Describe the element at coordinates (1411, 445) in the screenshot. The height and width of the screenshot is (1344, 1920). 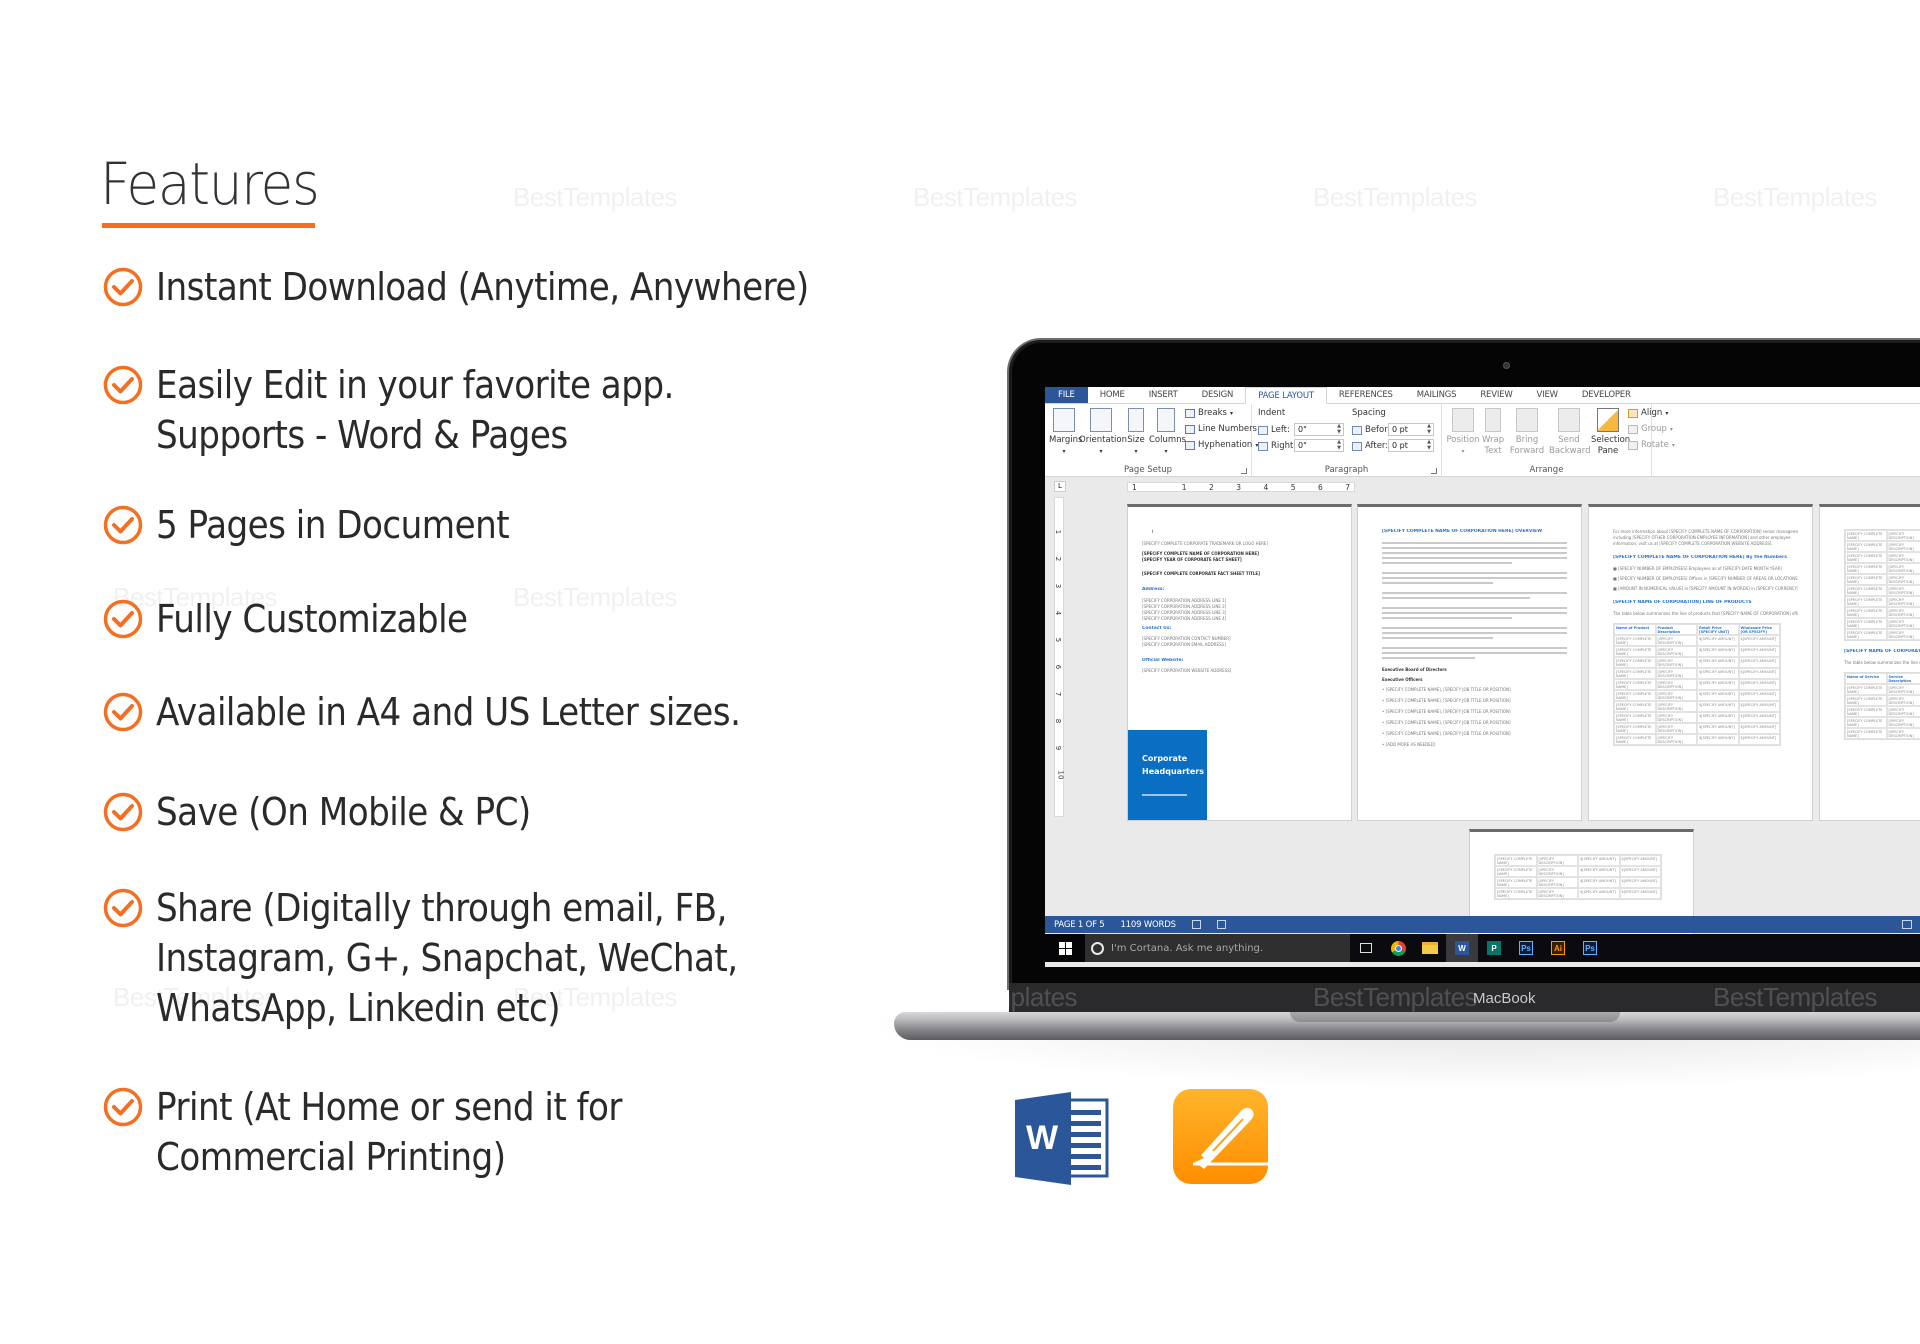
I see `spacing-after-input: 0 pt ▲ ▼` at that location.